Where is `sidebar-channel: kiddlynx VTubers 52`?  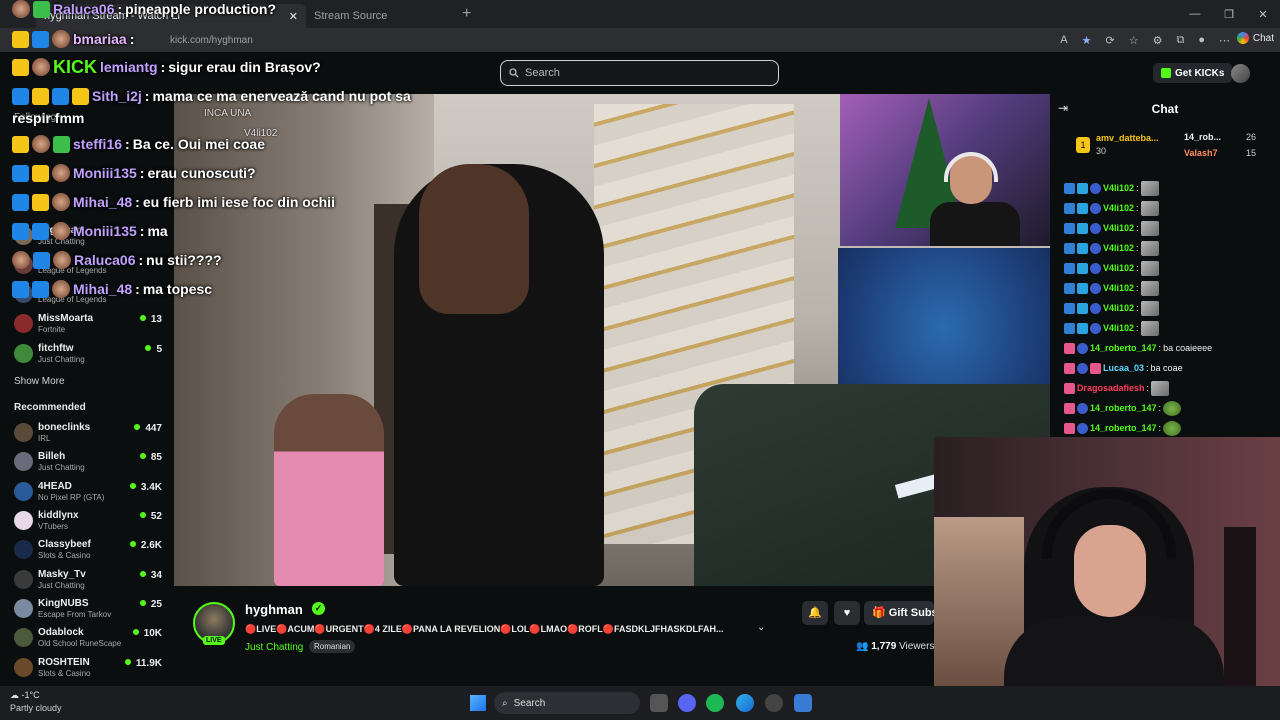 sidebar-channel: kiddlynx VTubers 52 is located at coordinates (89, 523).